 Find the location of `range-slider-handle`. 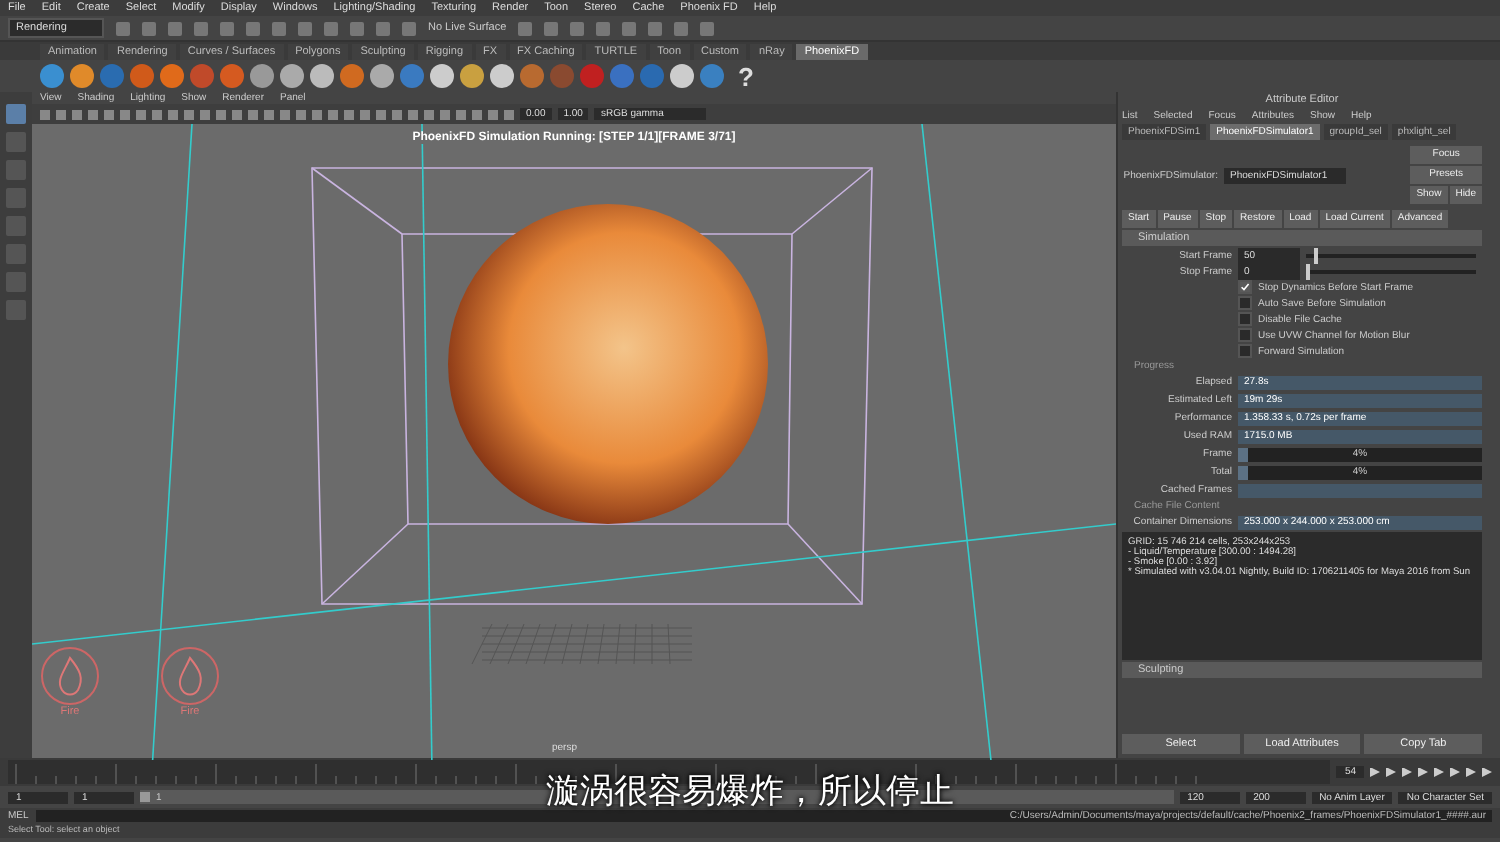

range-slider-handle is located at coordinates (145, 797).